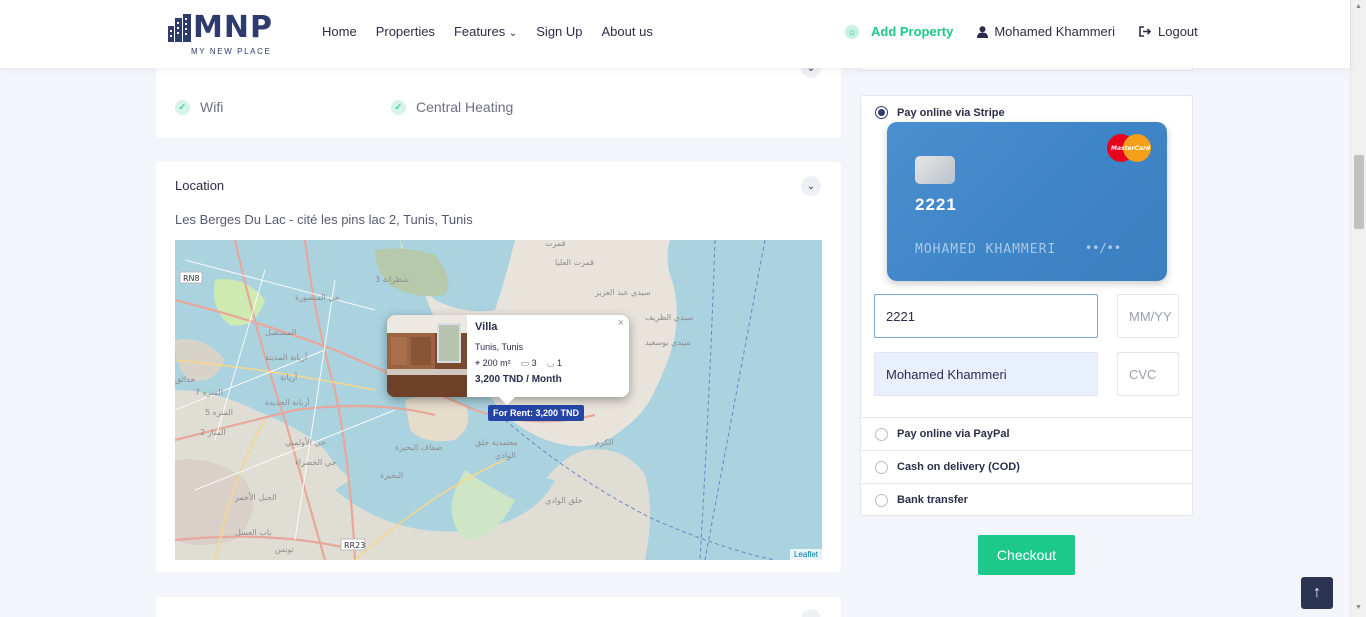  I want to click on popup-meta: ⌖ 200 m² ▭ 3 ◡ 1, so click(518, 363).